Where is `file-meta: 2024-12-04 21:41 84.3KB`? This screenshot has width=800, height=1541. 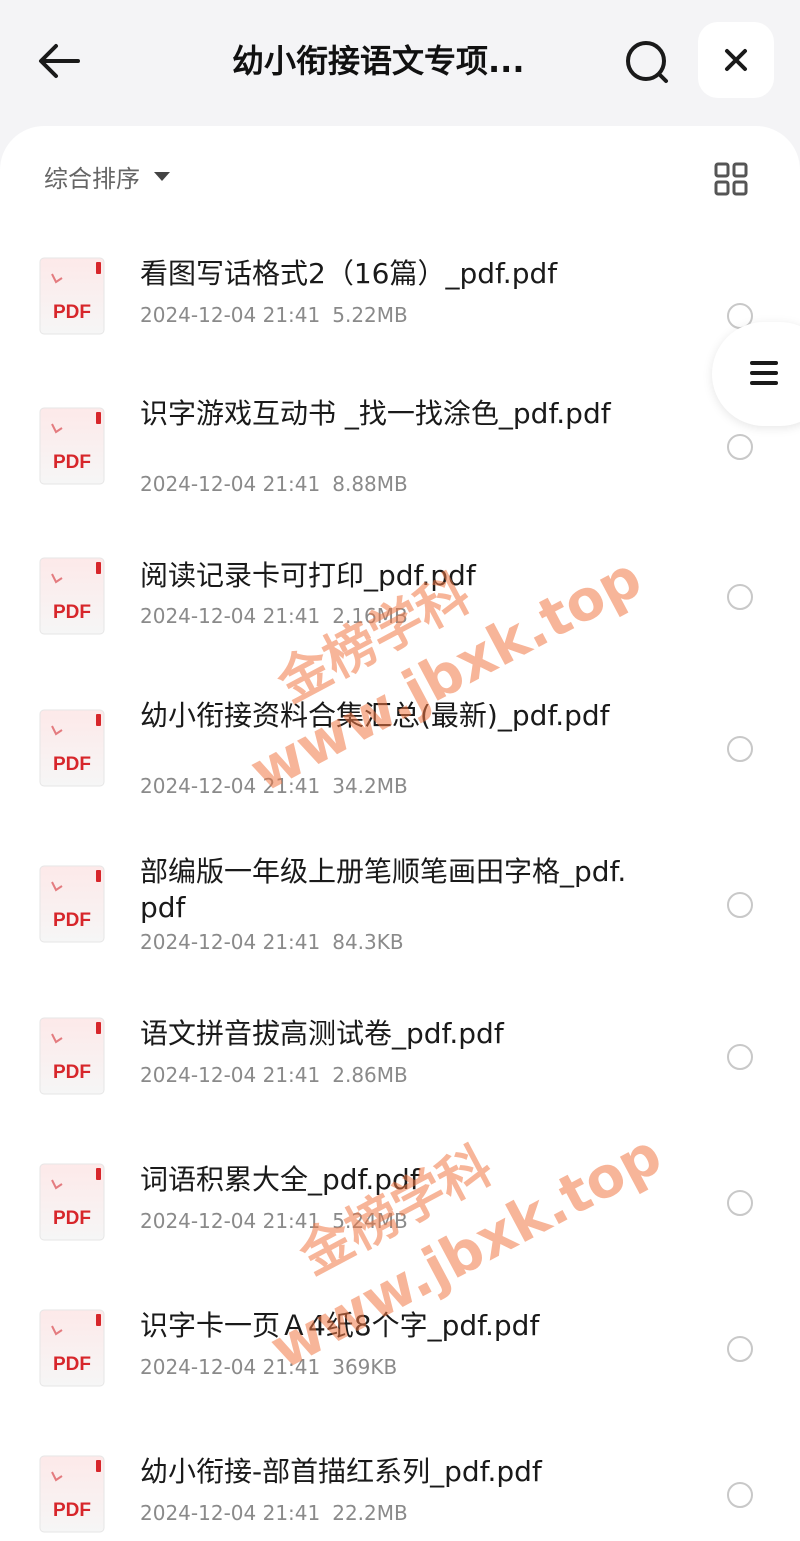
file-meta: 2024-12-04 21:41 84.3KB is located at coordinates (272, 942).